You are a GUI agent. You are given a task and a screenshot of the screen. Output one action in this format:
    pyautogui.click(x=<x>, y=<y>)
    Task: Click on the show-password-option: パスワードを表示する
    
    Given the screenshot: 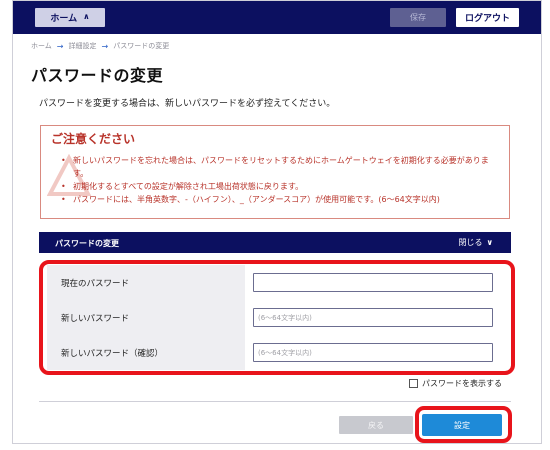 What is the action you would take?
    pyautogui.click(x=455, y=383)
    